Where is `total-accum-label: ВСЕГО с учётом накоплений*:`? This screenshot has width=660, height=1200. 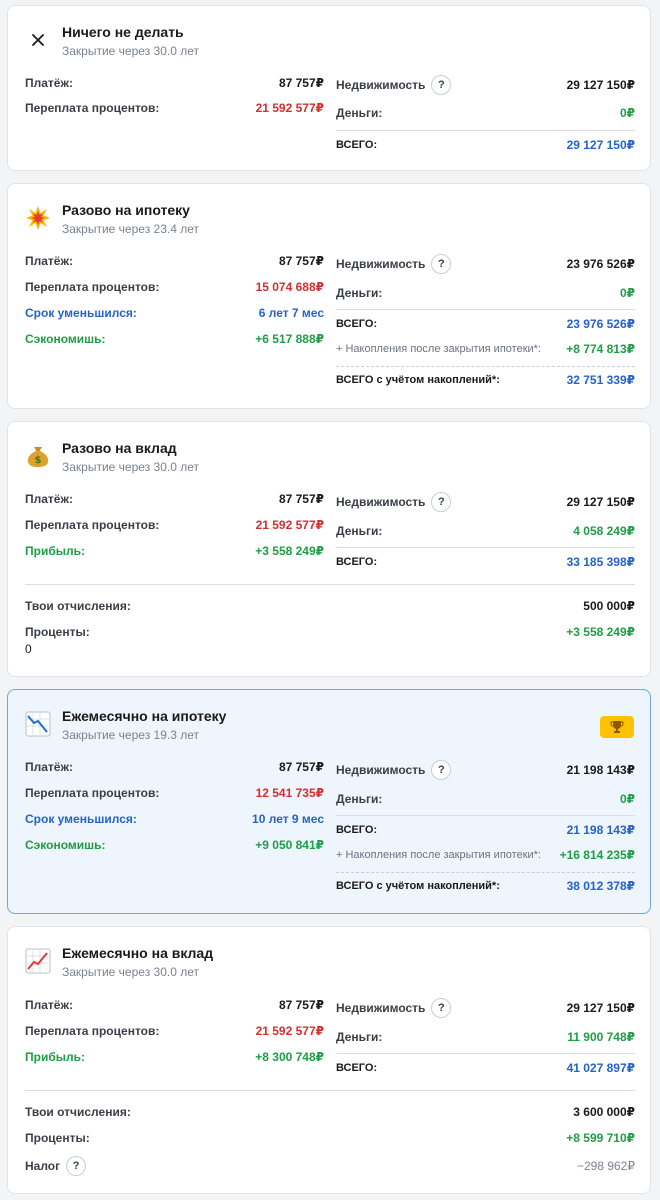 total-accum-label: ВСЕГО с учётом накоплений*: is located at coordinates (418, 380).